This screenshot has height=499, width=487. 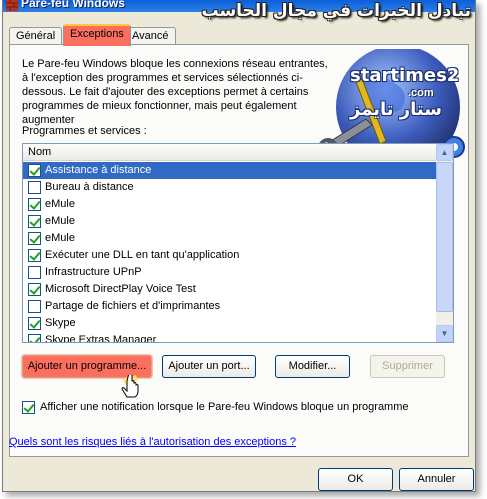 What do you see at coordinates (130, 386) in the screenshot?
I see `hand-cursor-icon` at bounding box center [130, 386].